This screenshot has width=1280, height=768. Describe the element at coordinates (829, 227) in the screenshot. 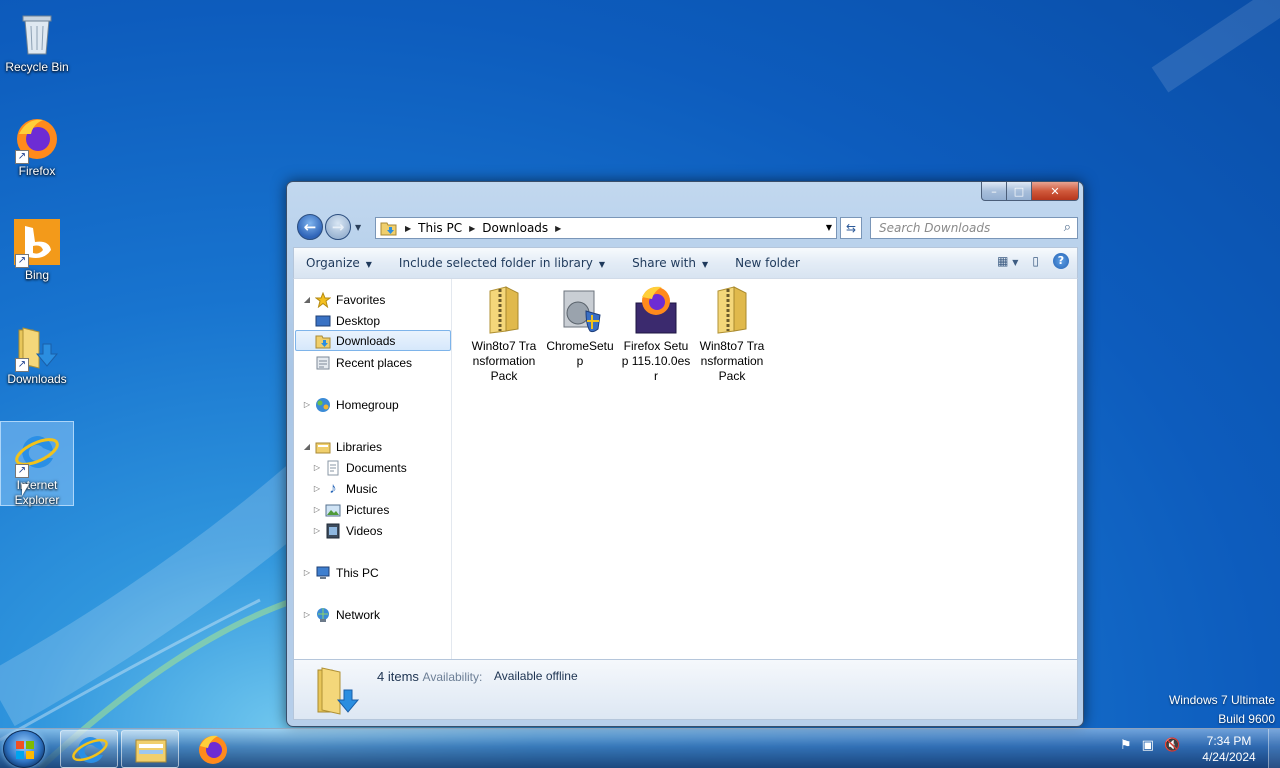

I see `address-dropdown-icon: ▼` at that location.